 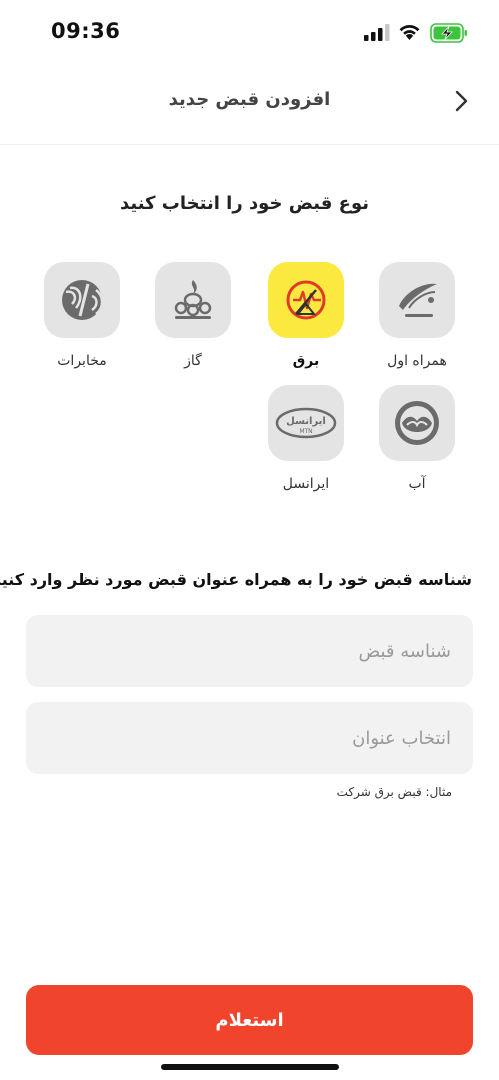 I want to click on bill-title-hint: مثال: قبض برق شرکت, so click(x=394, y=792).